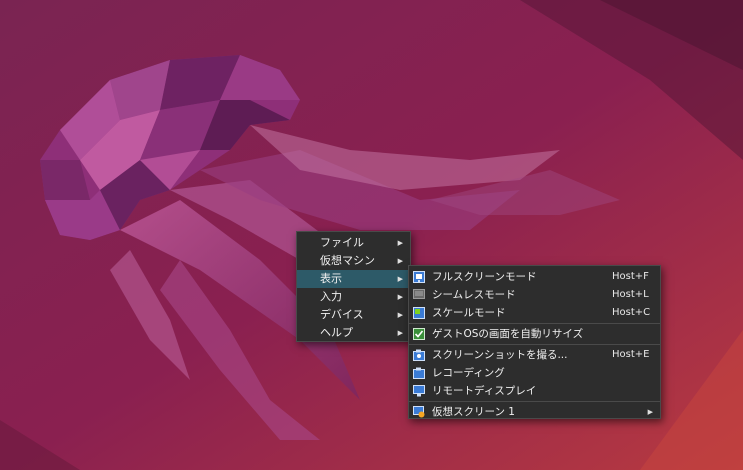  Describe the element at coordinates (336, 332) in the screenshot. I see `menu-item-label: ヘルプ` at that location.